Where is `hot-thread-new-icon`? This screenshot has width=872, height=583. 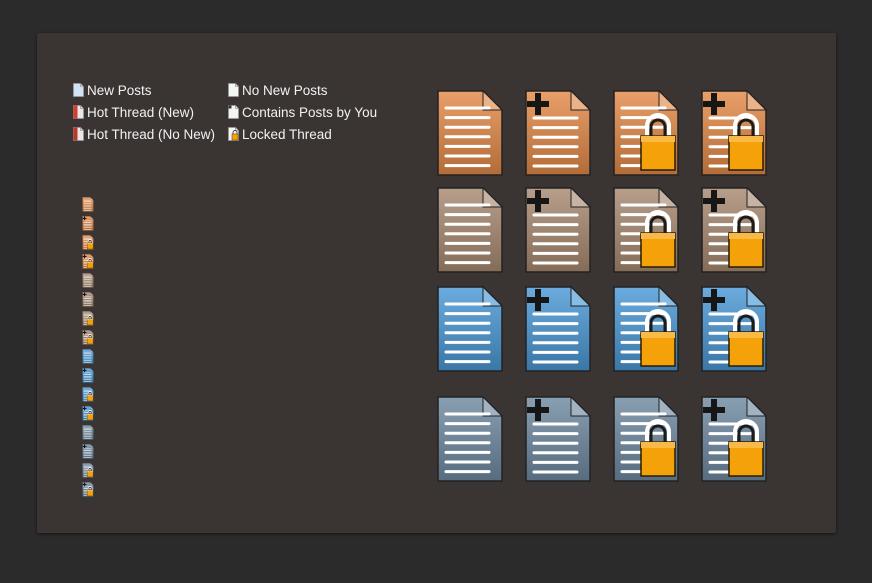
hot-thread-new-icon is located at coordinates (78, 112).